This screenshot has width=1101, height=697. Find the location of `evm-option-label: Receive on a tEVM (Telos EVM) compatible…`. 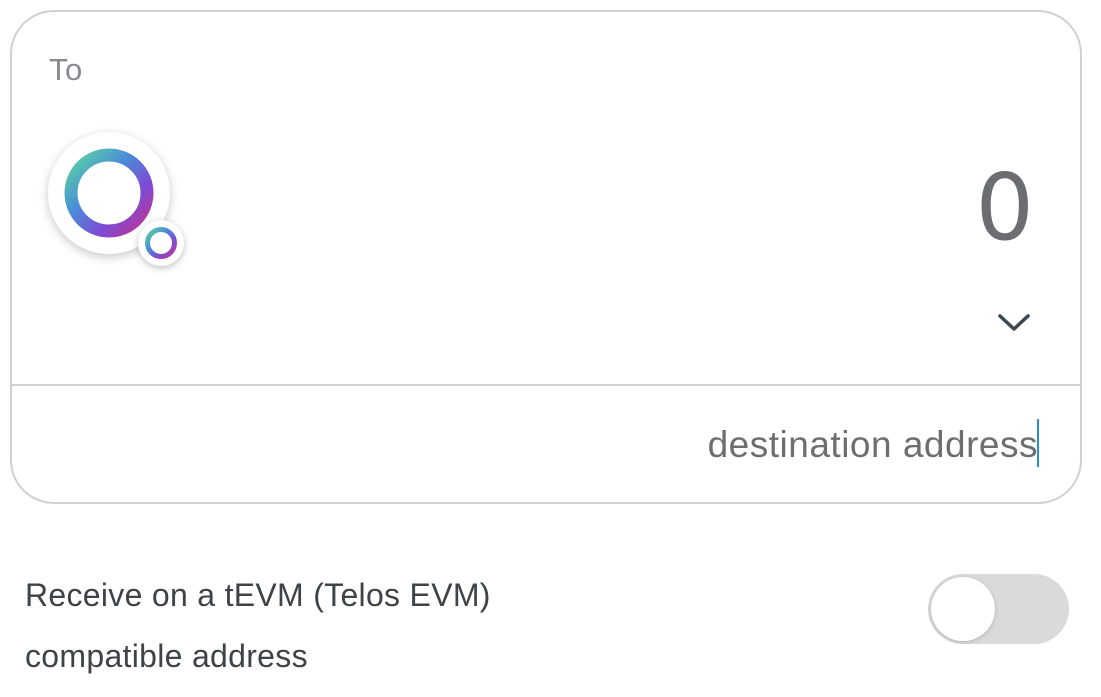

evm-option-label: Receive on a tEVM (Telos EVM) compatible… is located at coordinates (258, 625).